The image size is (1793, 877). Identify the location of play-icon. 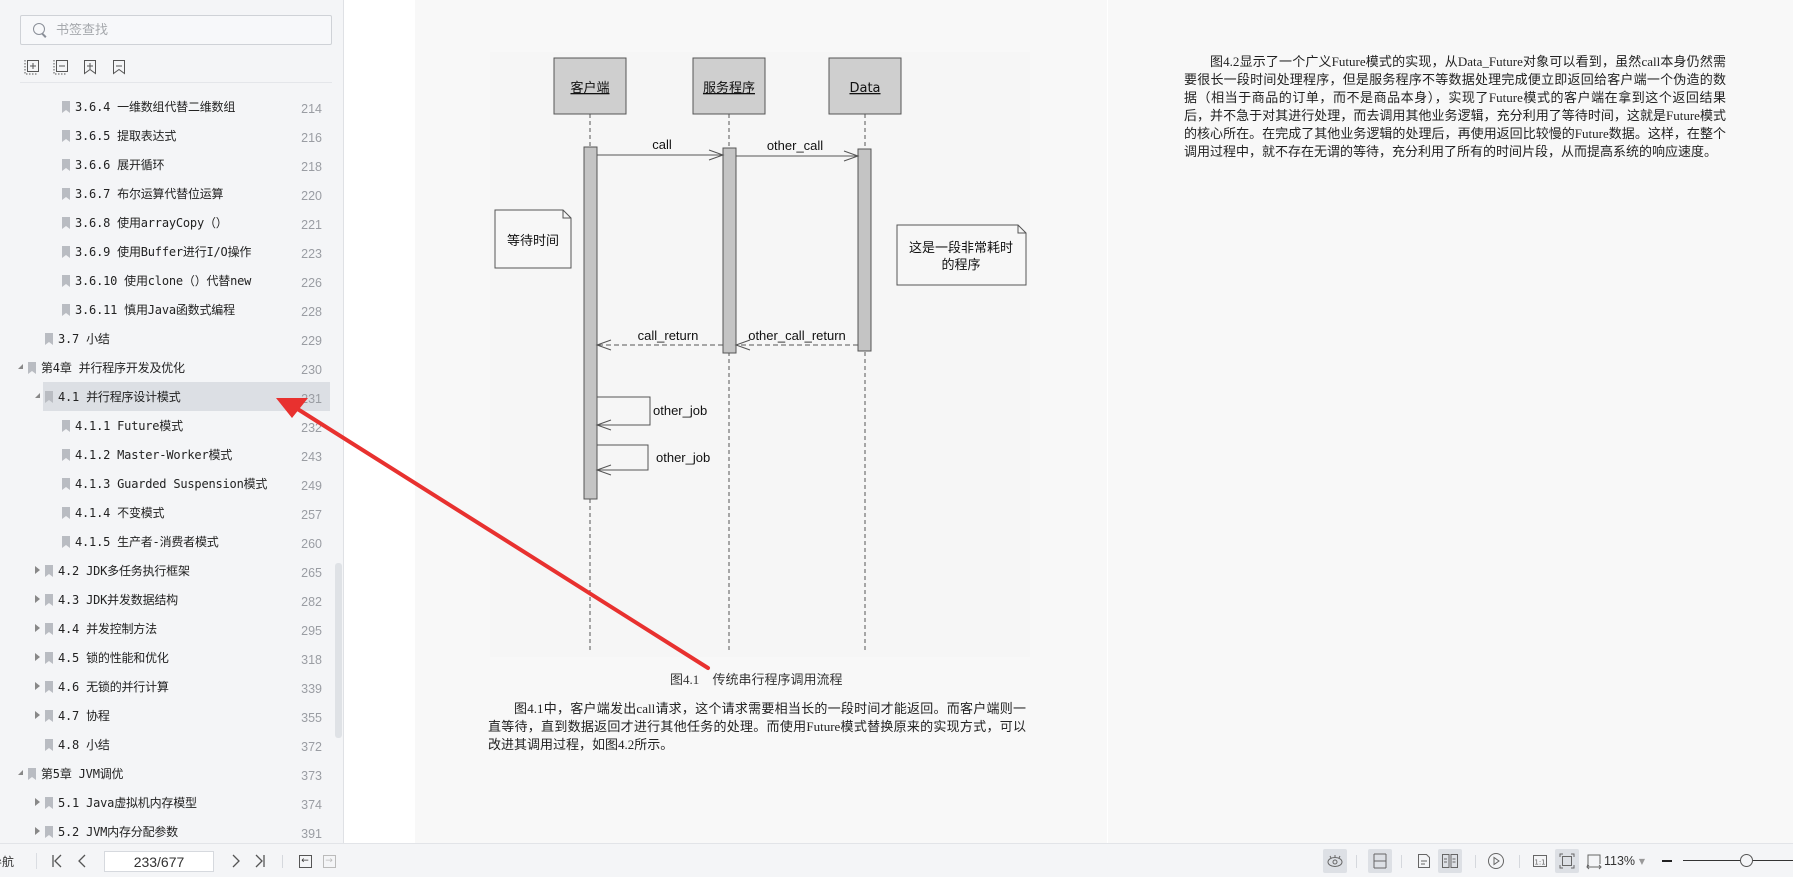
(1496, 861).